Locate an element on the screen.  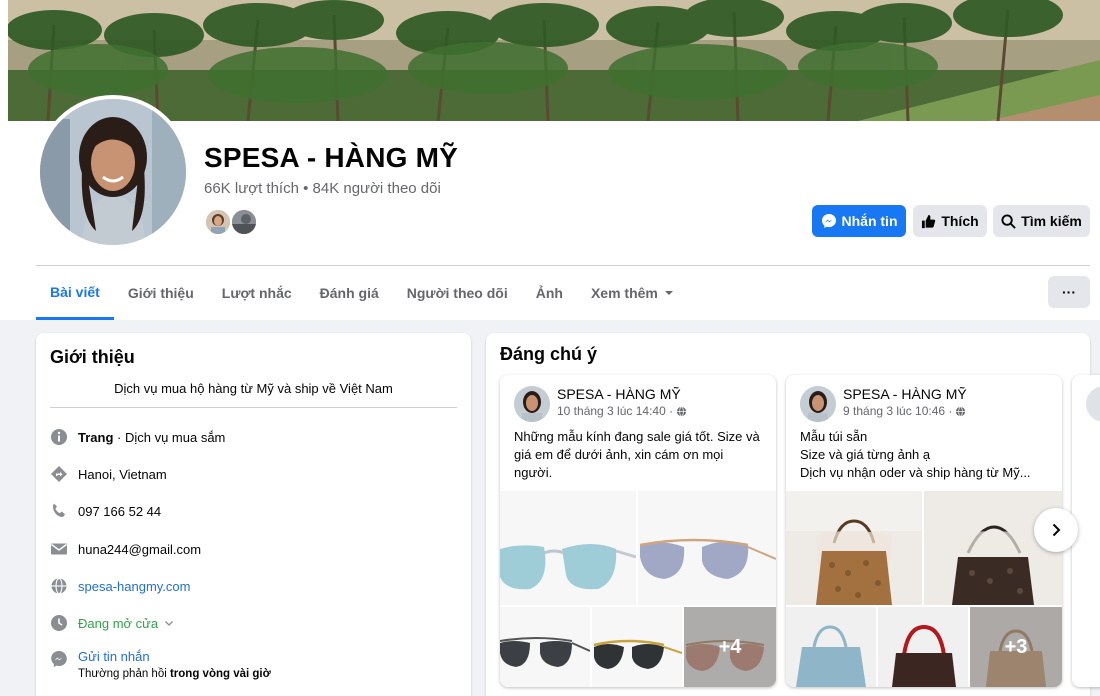
phone-row: 097 166 52 44 is located at coordinates (253, 511).